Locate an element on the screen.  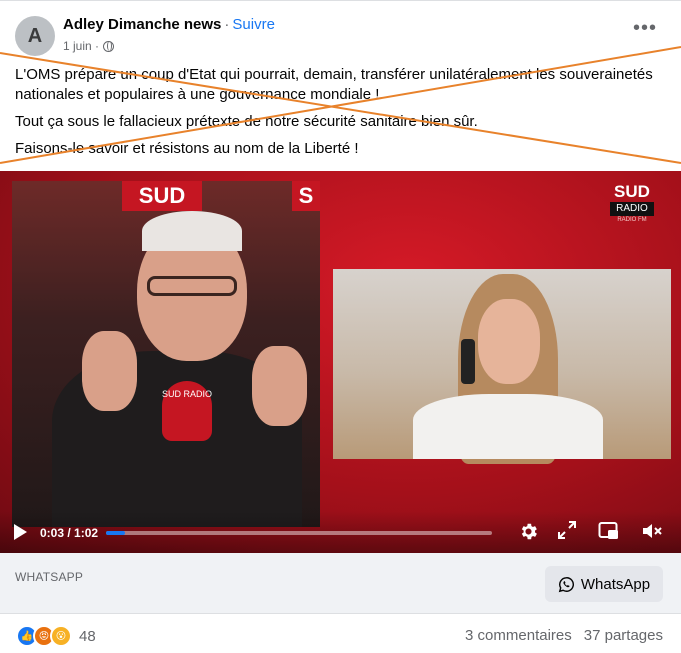
host-glasses is located at coordinates (192, 286).